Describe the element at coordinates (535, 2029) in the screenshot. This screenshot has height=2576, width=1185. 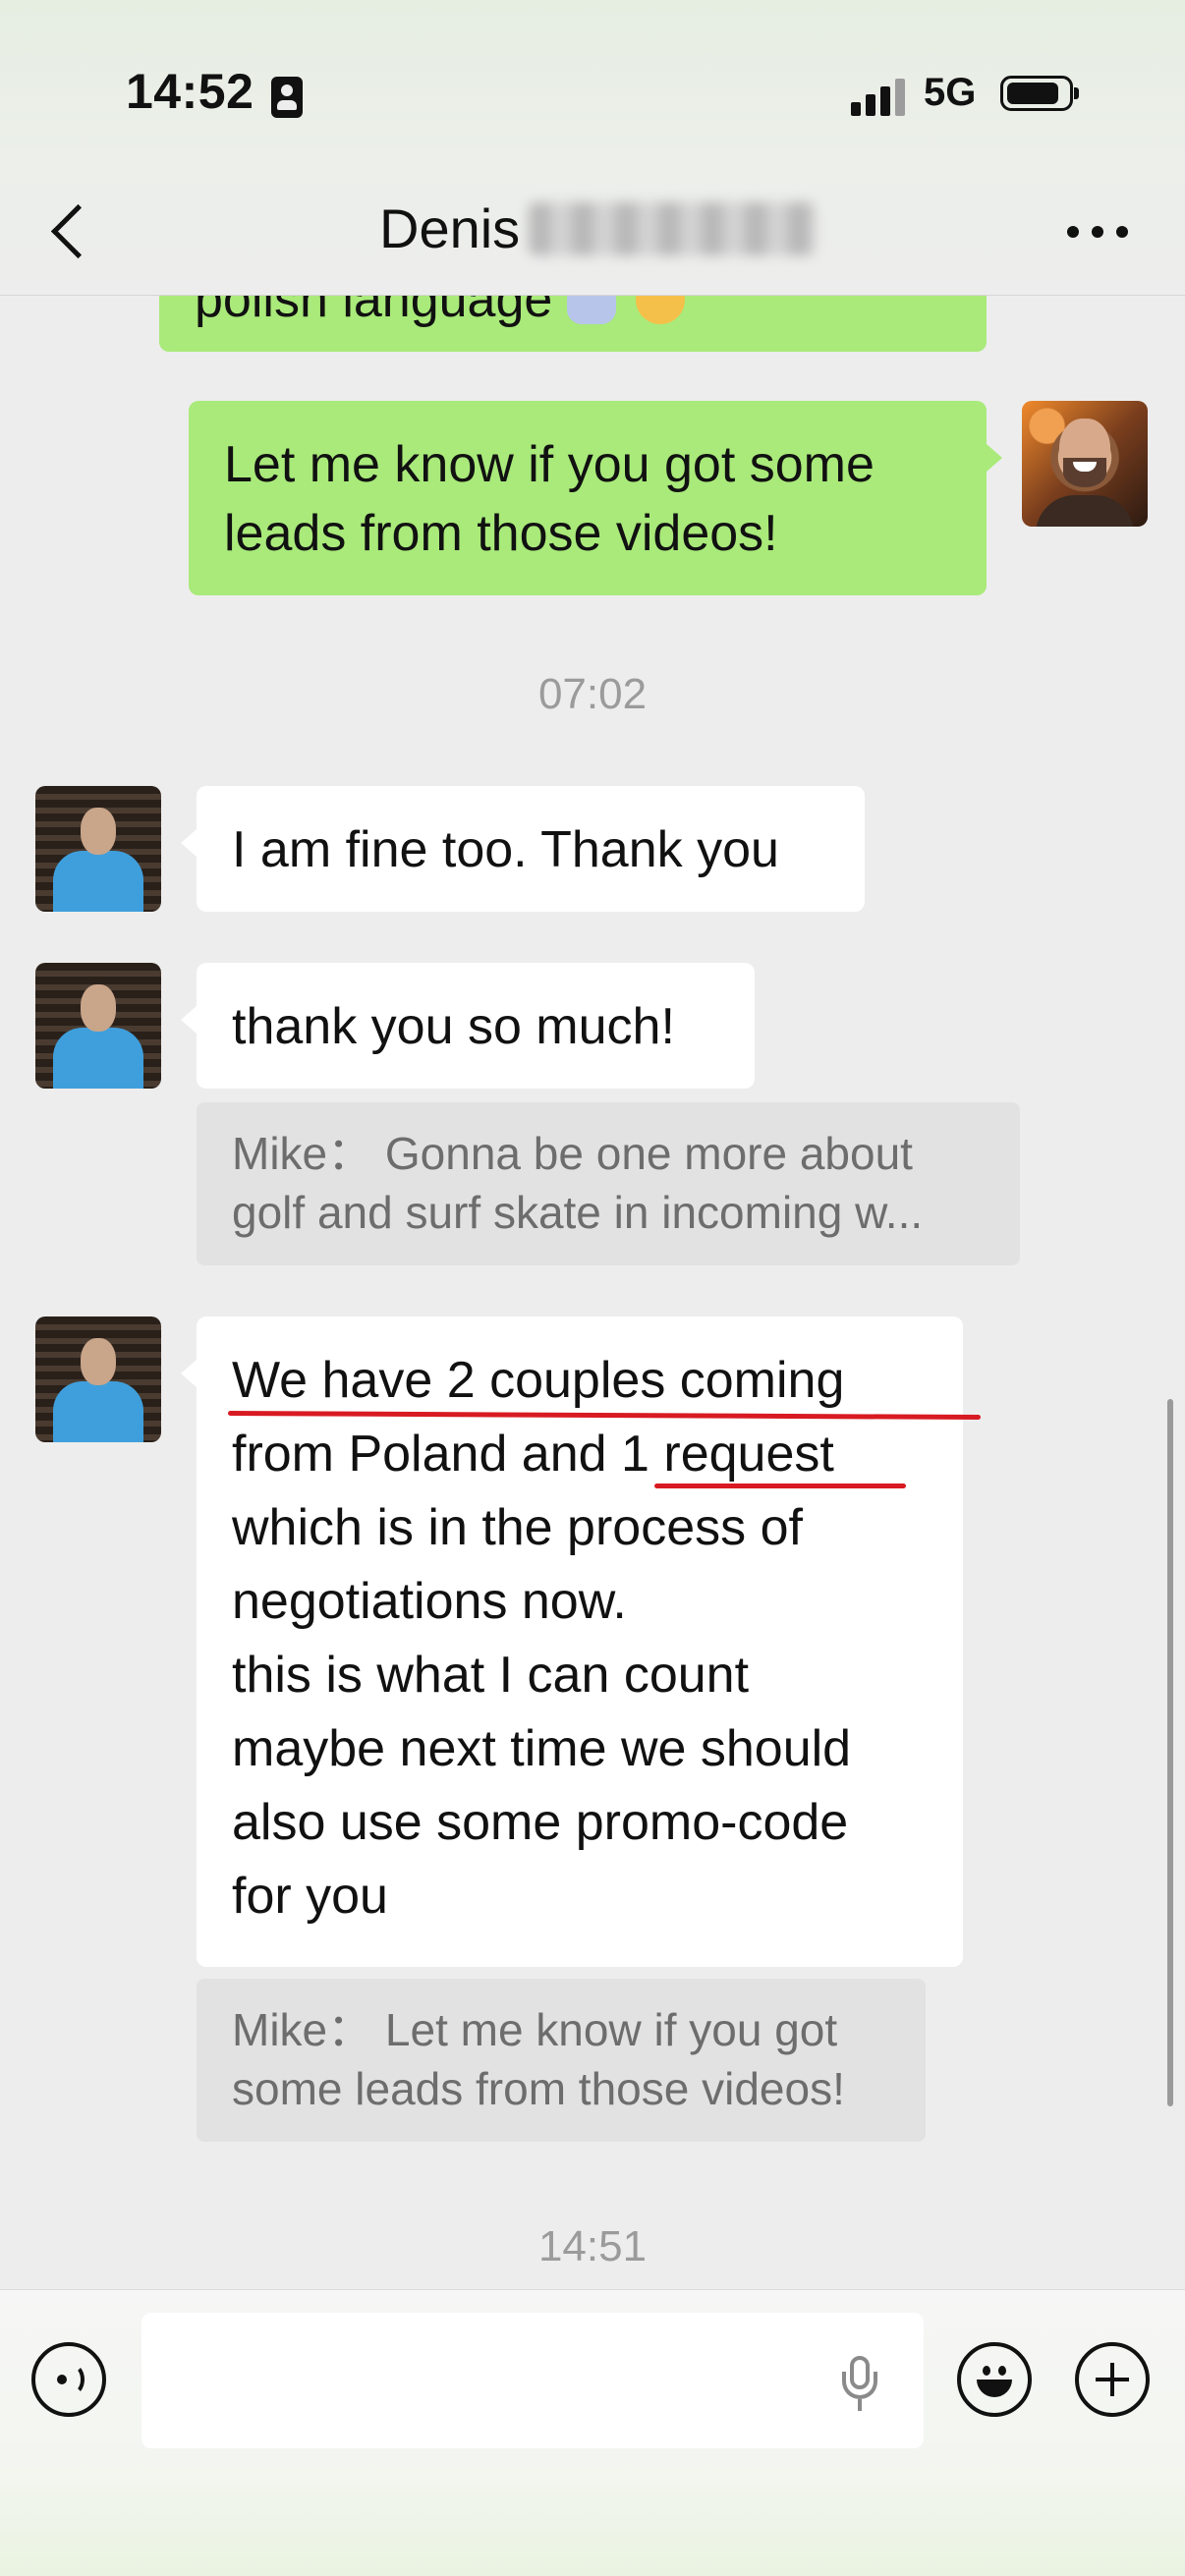
I see `quote-text-line: Mike： Let me know if you got` at that location.